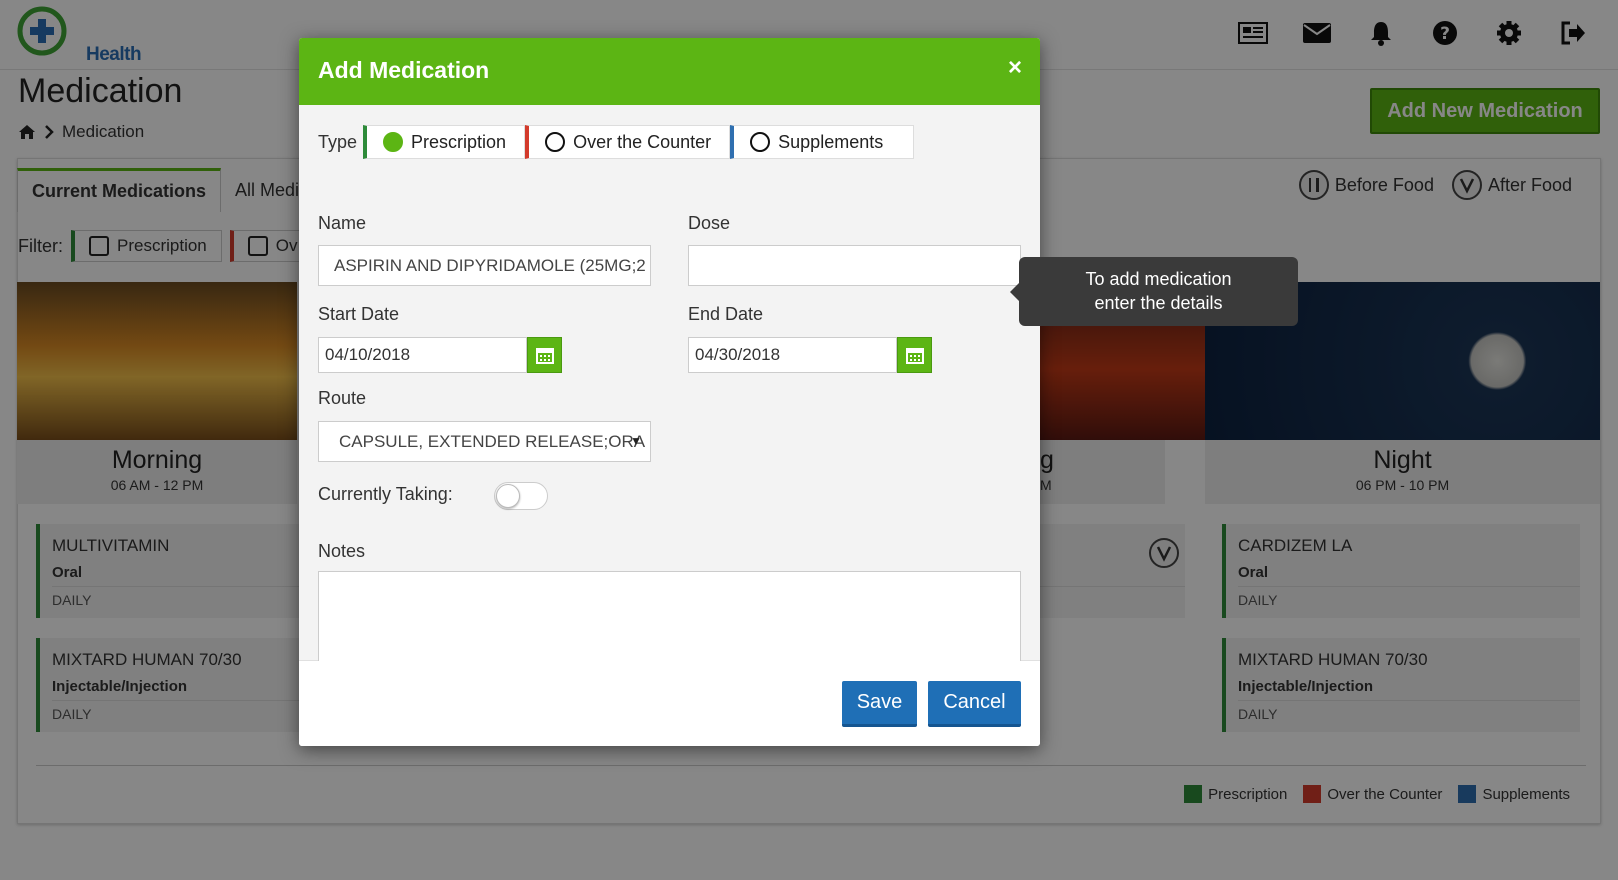 This screenshot has height=880, width=1618. I want to click on tooltip-arrow, so click(1014, 292).